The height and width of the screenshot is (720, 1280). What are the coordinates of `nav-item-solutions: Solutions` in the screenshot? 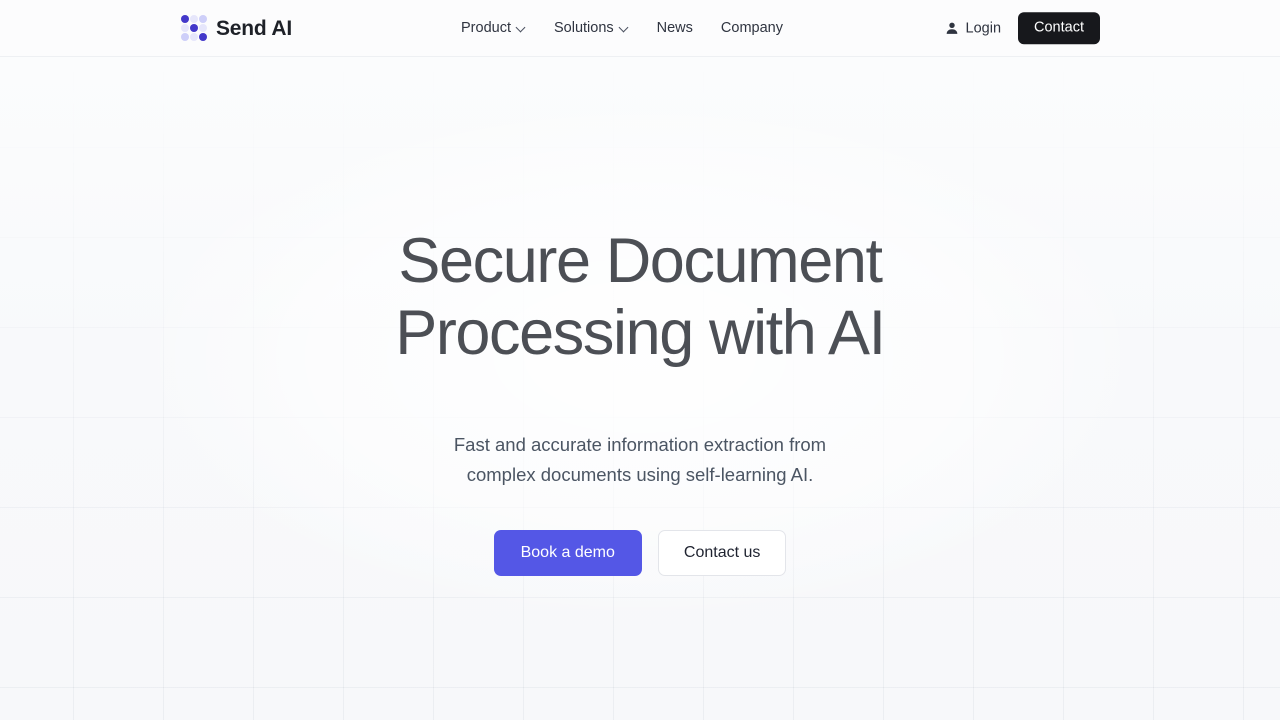 It's located at (591, 28).